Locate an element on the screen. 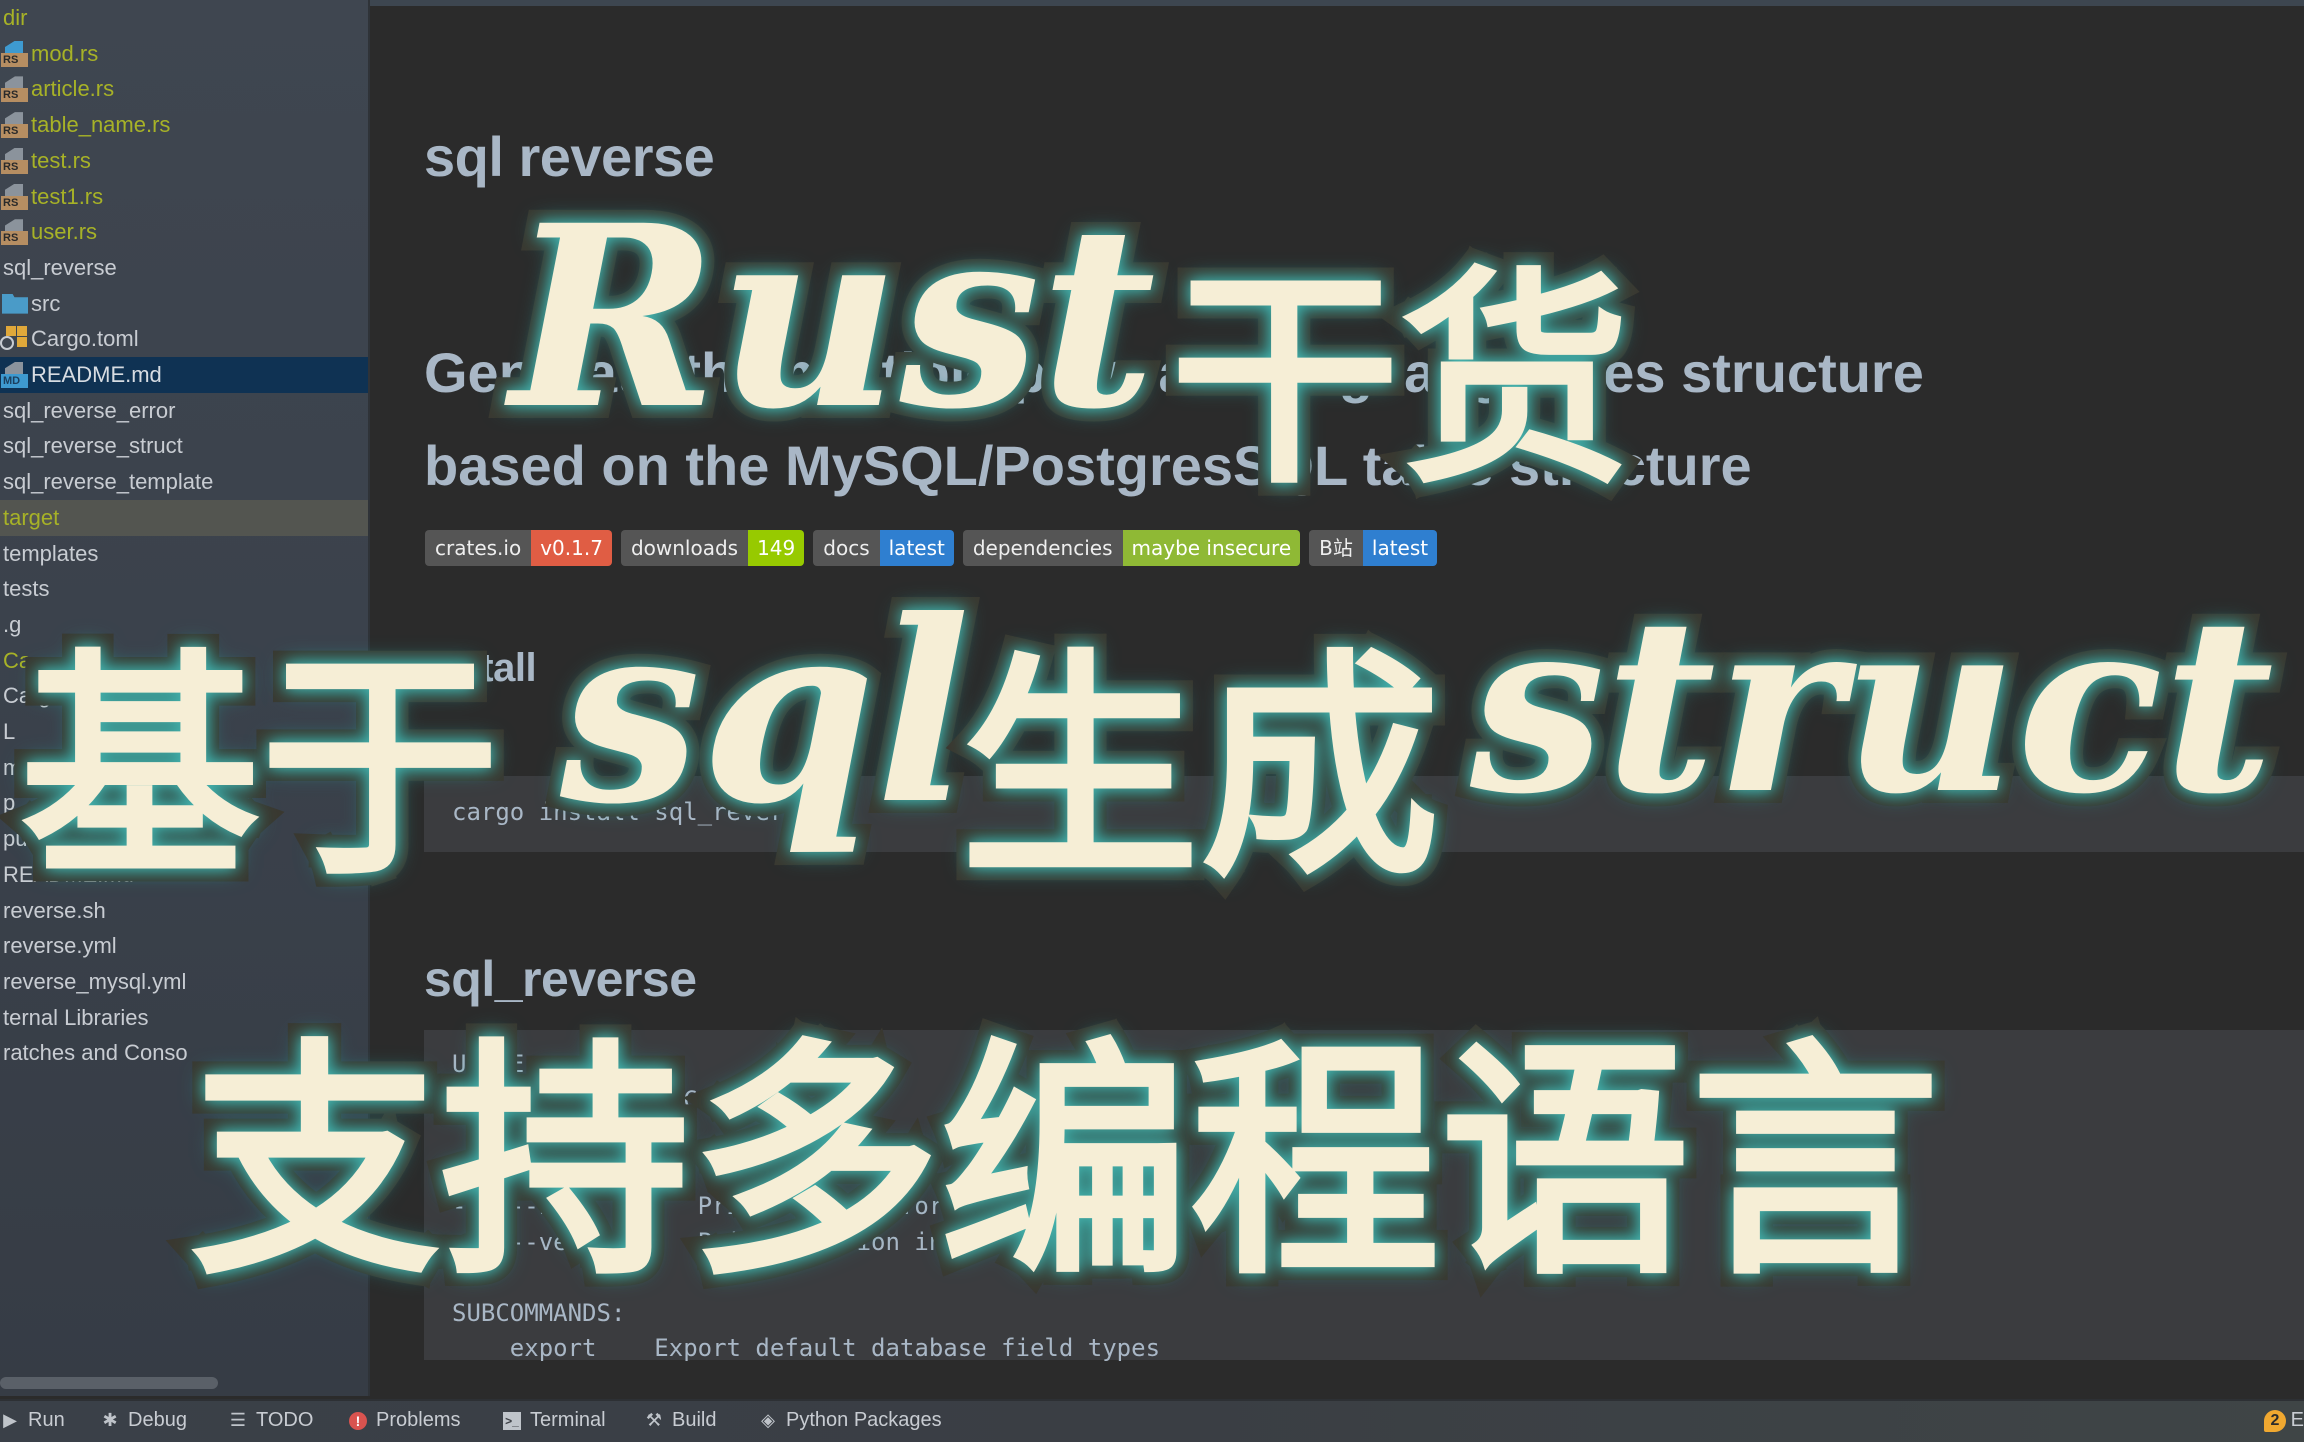 This screenshot has height=1442, width=2304. tree-item: README.md is located at coordinates (184, 875).